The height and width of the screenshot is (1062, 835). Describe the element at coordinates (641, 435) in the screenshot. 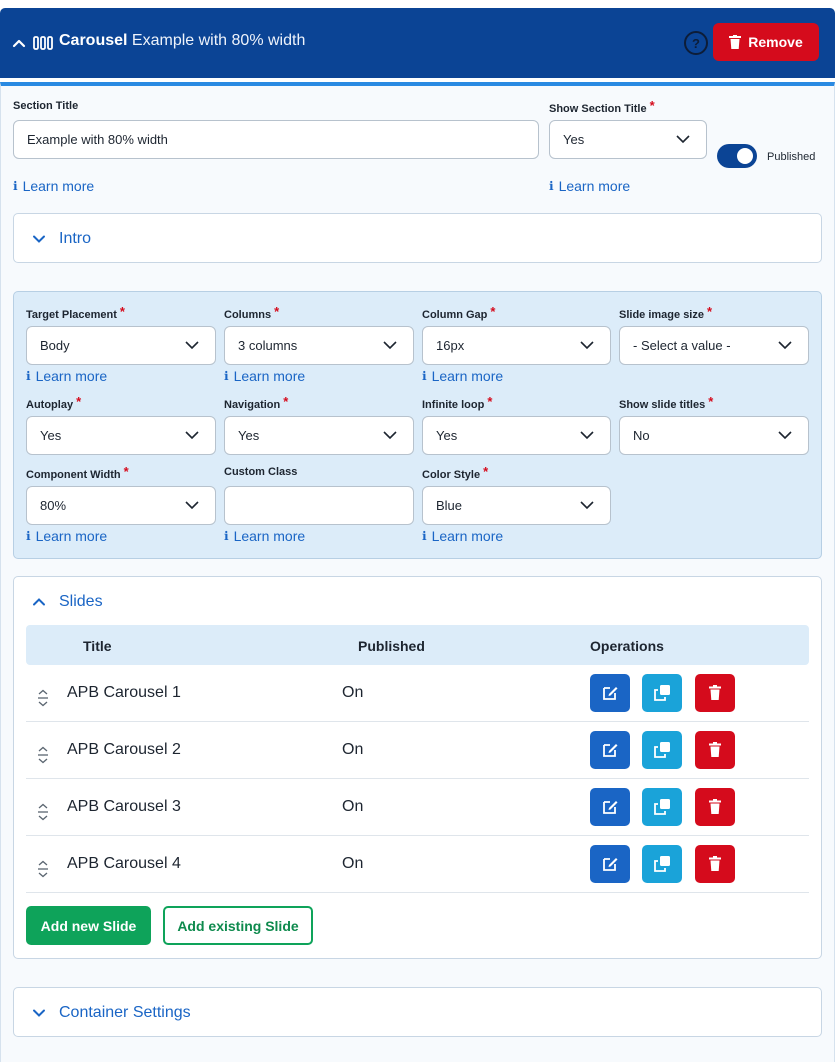

I see `show-slide-titles-value: No` at that location.